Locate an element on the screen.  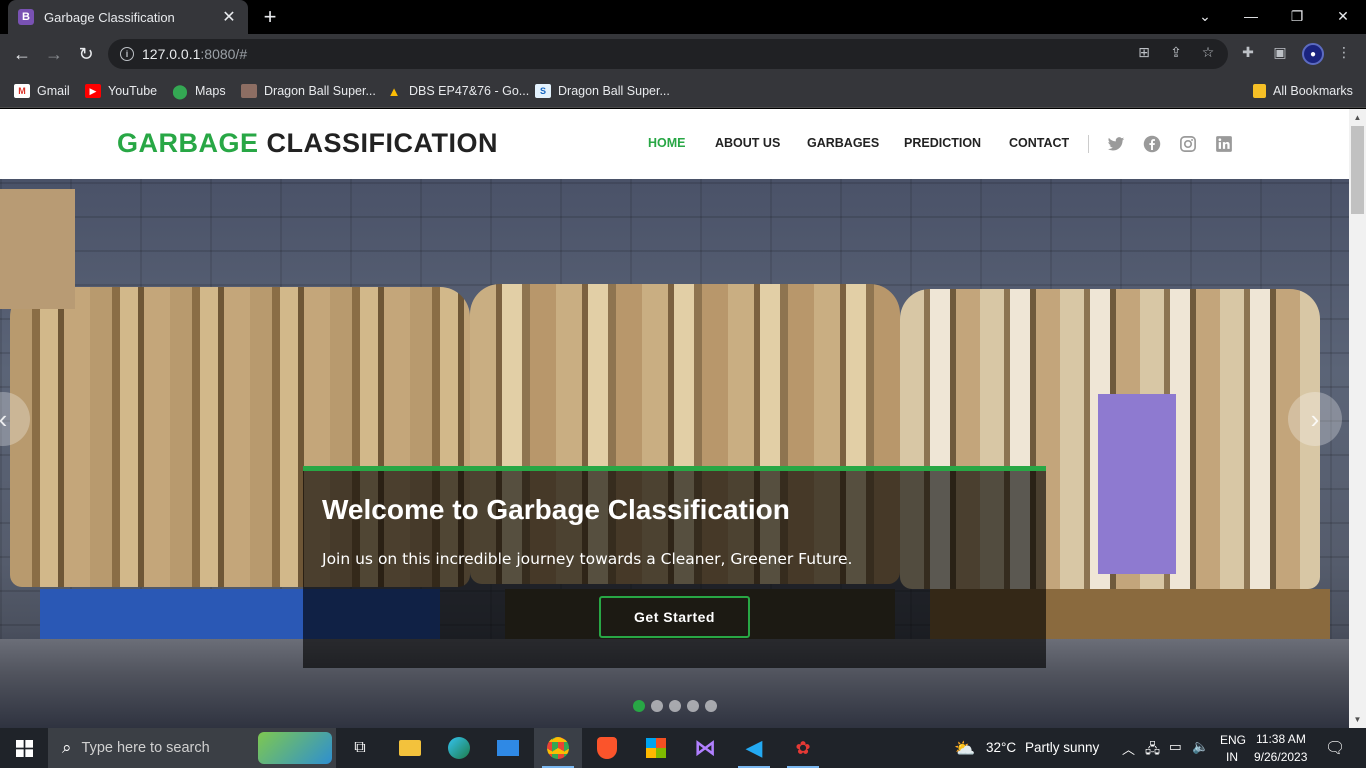
close-window-button: ✕ is located at coordinates (1343, 16).